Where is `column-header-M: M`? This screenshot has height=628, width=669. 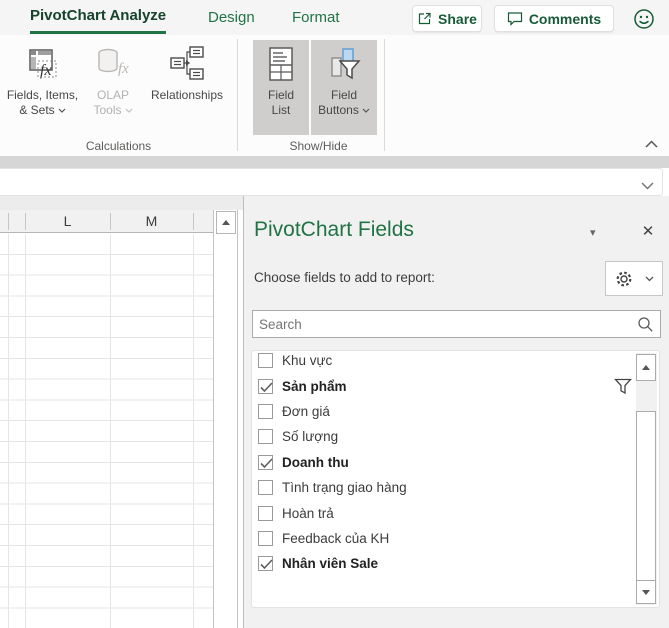 column-header-M: M is located at coordinates (151, 221).